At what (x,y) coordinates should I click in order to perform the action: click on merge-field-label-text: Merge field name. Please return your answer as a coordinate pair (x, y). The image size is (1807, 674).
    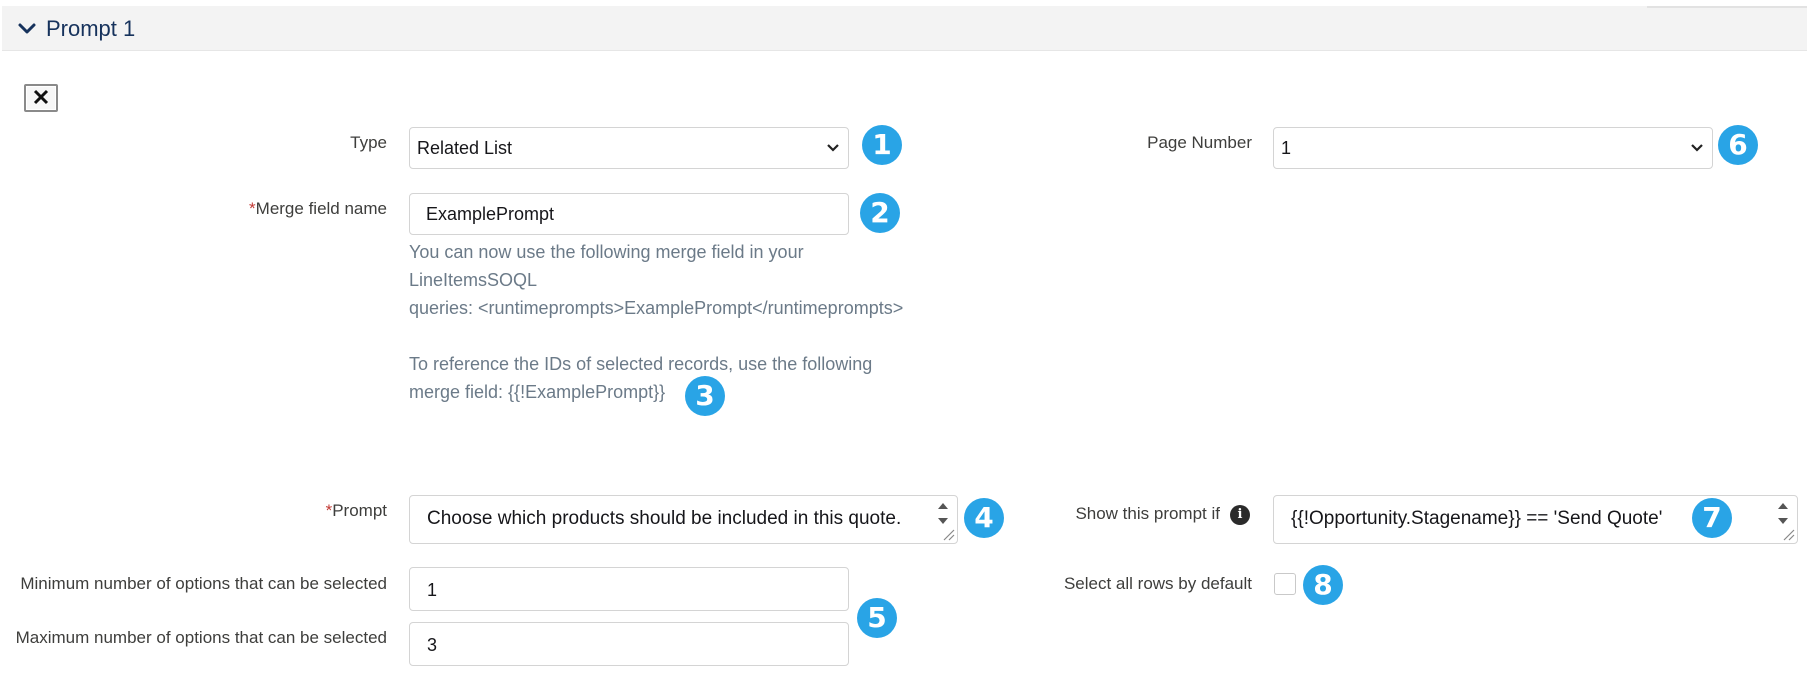
    Looking at the image, I should click on (321, 208).